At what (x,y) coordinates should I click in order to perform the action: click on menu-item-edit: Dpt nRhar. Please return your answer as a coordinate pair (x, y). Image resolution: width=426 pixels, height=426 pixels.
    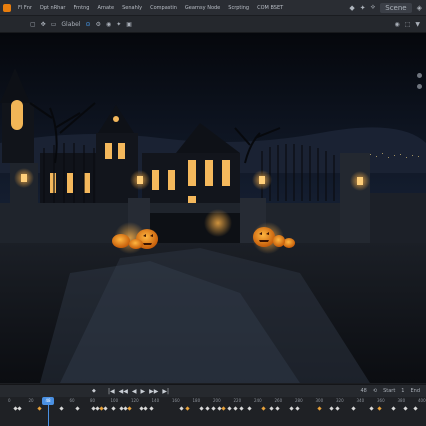
    Looking at the image, I should click on (53, 8).